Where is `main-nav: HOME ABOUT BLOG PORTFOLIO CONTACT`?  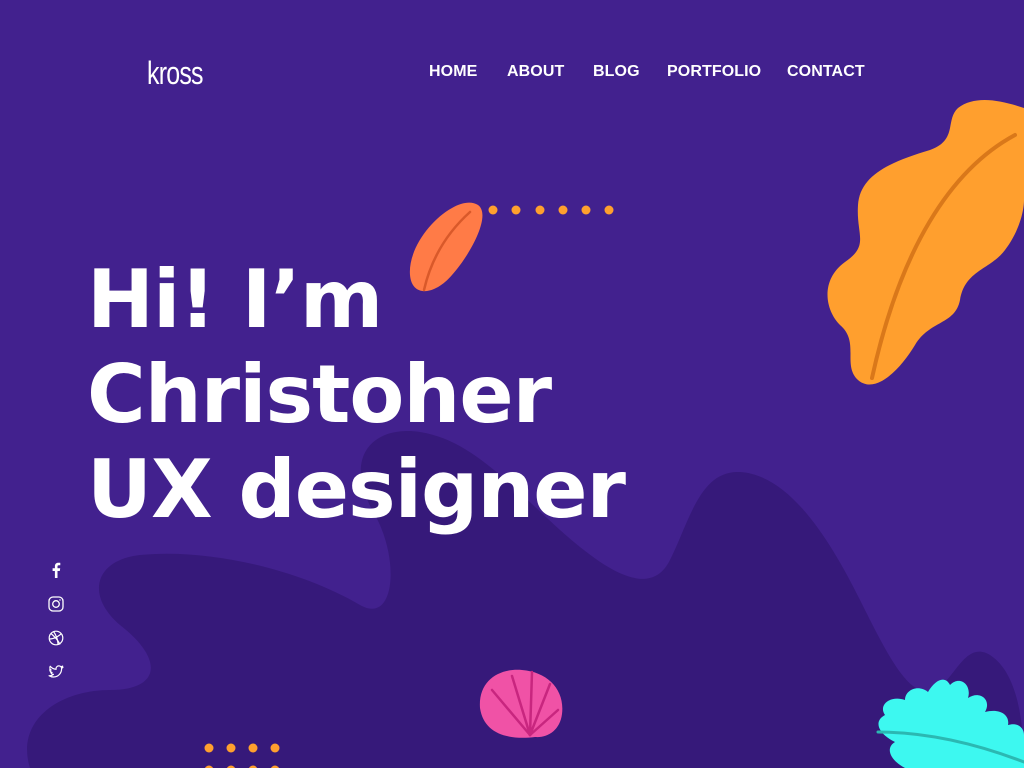
main-nav: HOME ABOUT BLOG PORTFOLIO CONTACT is located at coordinates (512, 73).